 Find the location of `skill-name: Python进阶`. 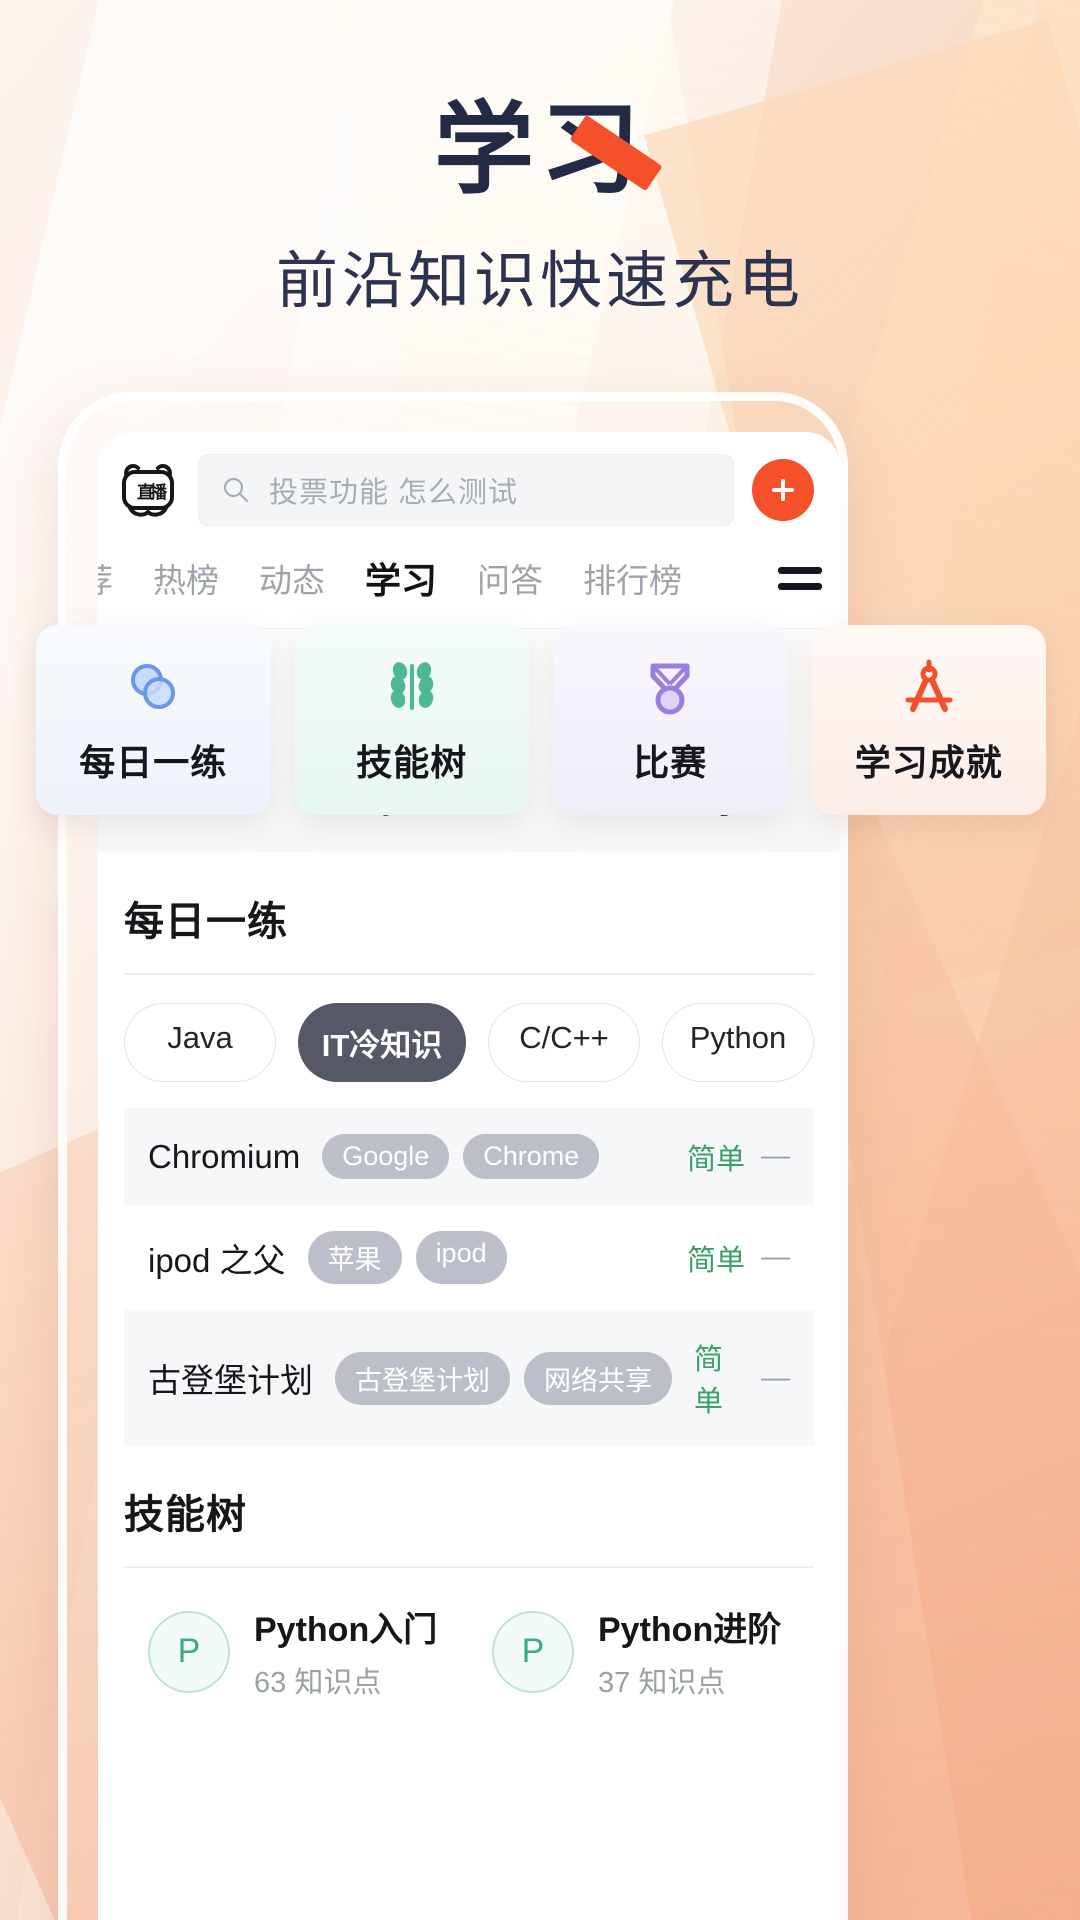

skill-name: Python进阶 is located at coordinates (690, 1630).